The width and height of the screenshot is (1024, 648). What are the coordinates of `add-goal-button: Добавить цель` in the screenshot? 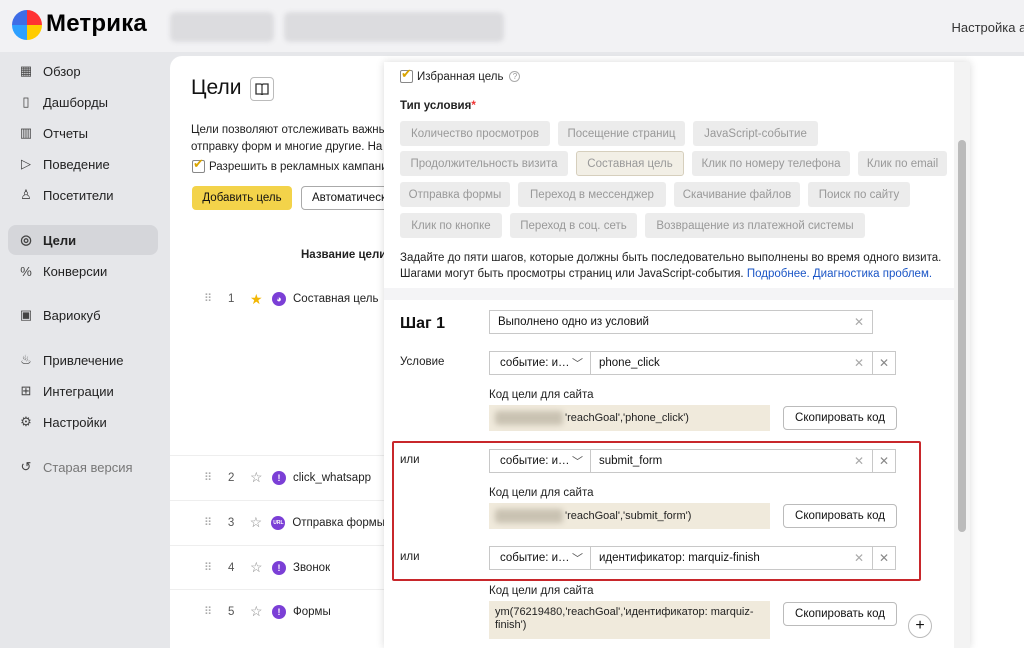 It's located at (242, 198).